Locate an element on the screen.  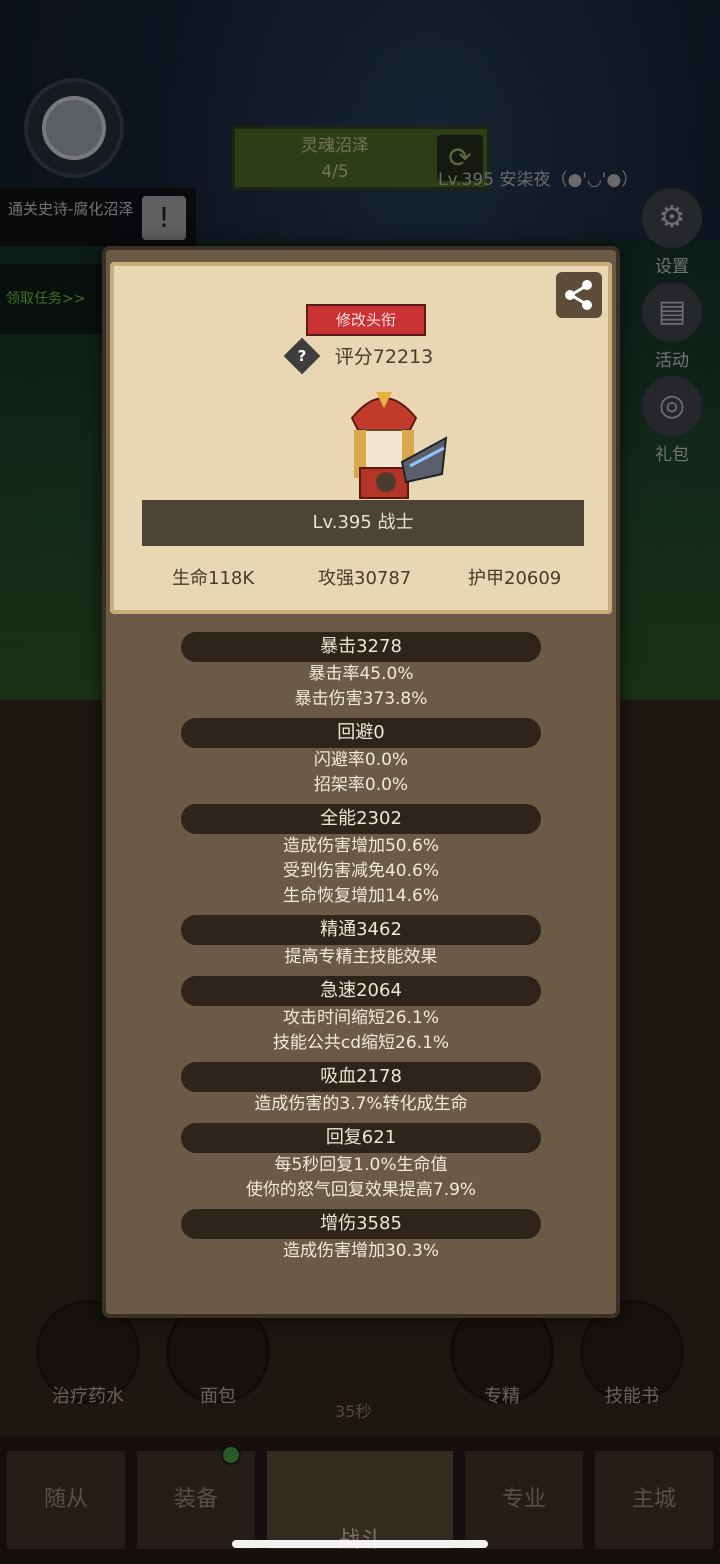
stat-detail: 闪避率0.0% is located at coordinates (361, 760).